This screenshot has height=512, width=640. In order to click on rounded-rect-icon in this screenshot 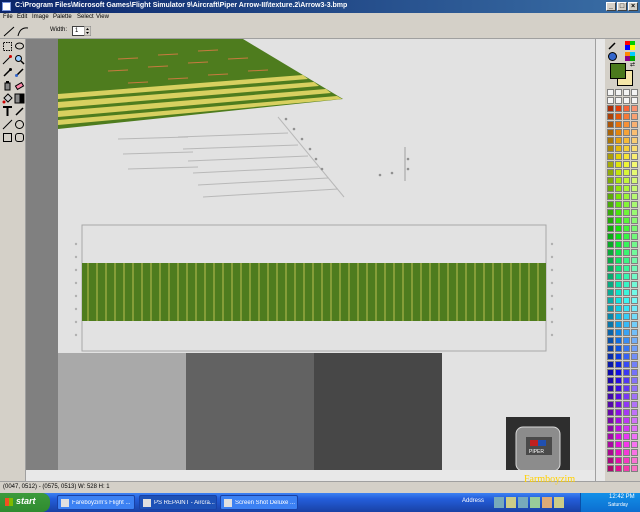, I will do `click(19, 137)`.